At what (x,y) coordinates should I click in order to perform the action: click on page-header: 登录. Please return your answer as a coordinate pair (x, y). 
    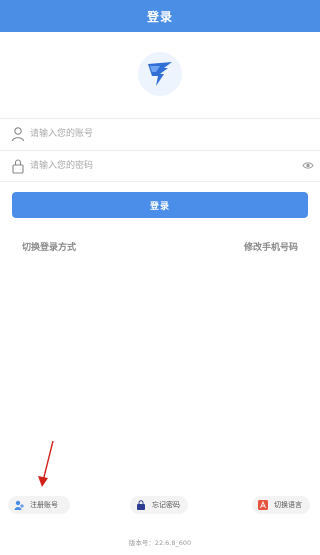
    Looking at the image, I should click on (160, 16).